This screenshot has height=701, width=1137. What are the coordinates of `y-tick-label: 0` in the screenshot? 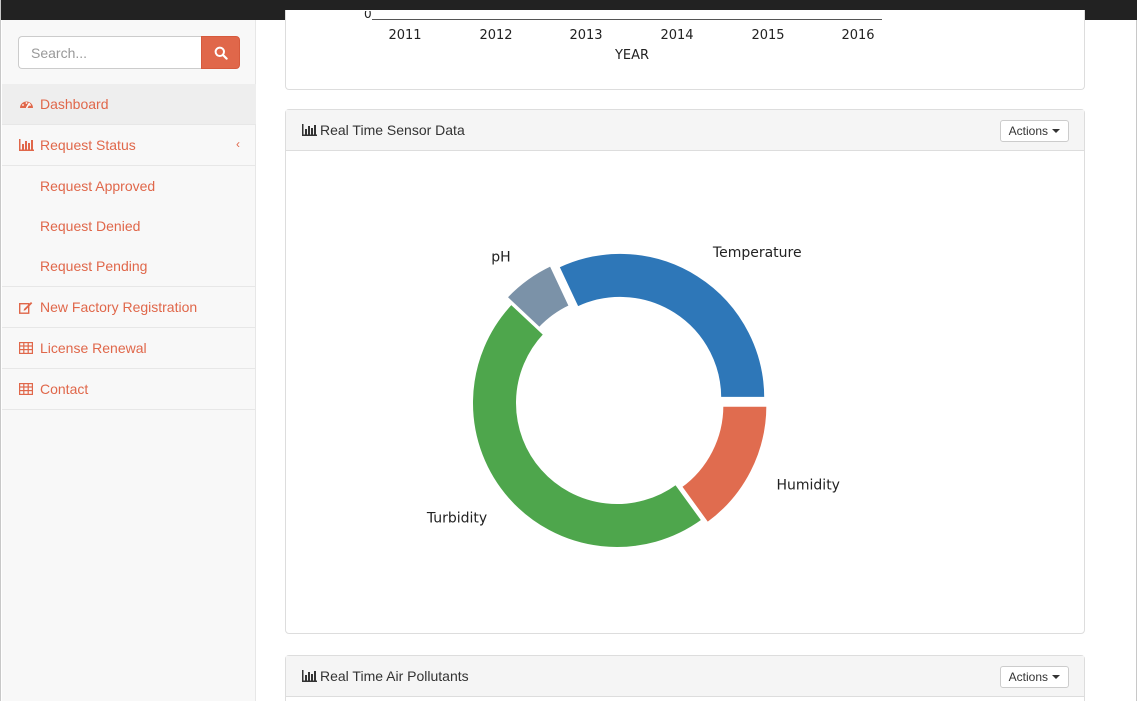 It's located at (368, 16).